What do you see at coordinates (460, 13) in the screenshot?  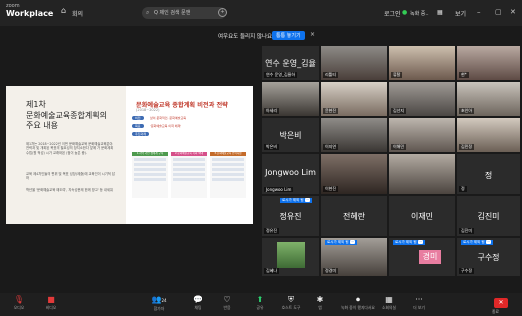 I see `view-button: 보기` at bounding box center [460, 13].